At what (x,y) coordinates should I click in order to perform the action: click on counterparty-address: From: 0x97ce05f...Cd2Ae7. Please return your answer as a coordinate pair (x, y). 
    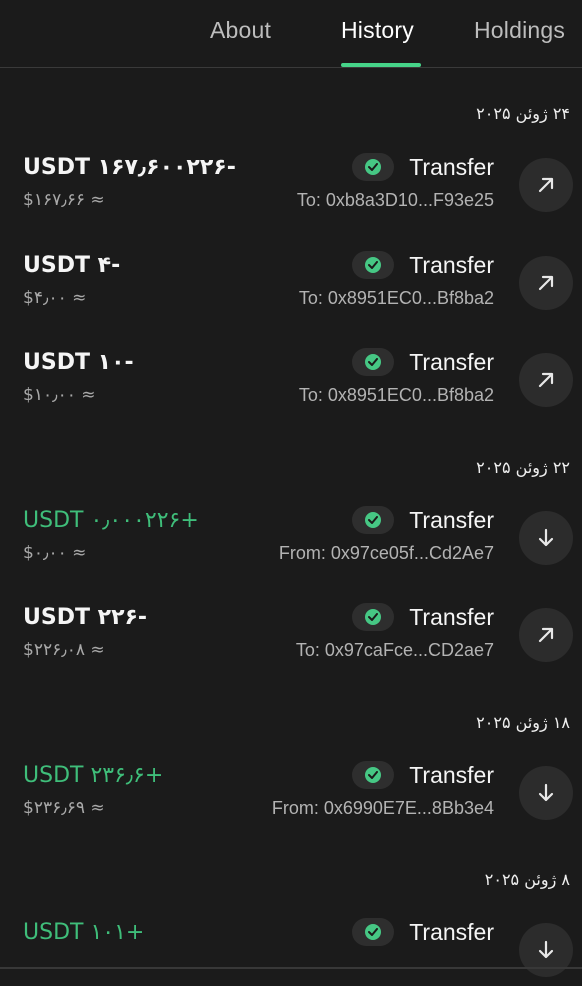
    Looking at the image, I should click on (386, 553).